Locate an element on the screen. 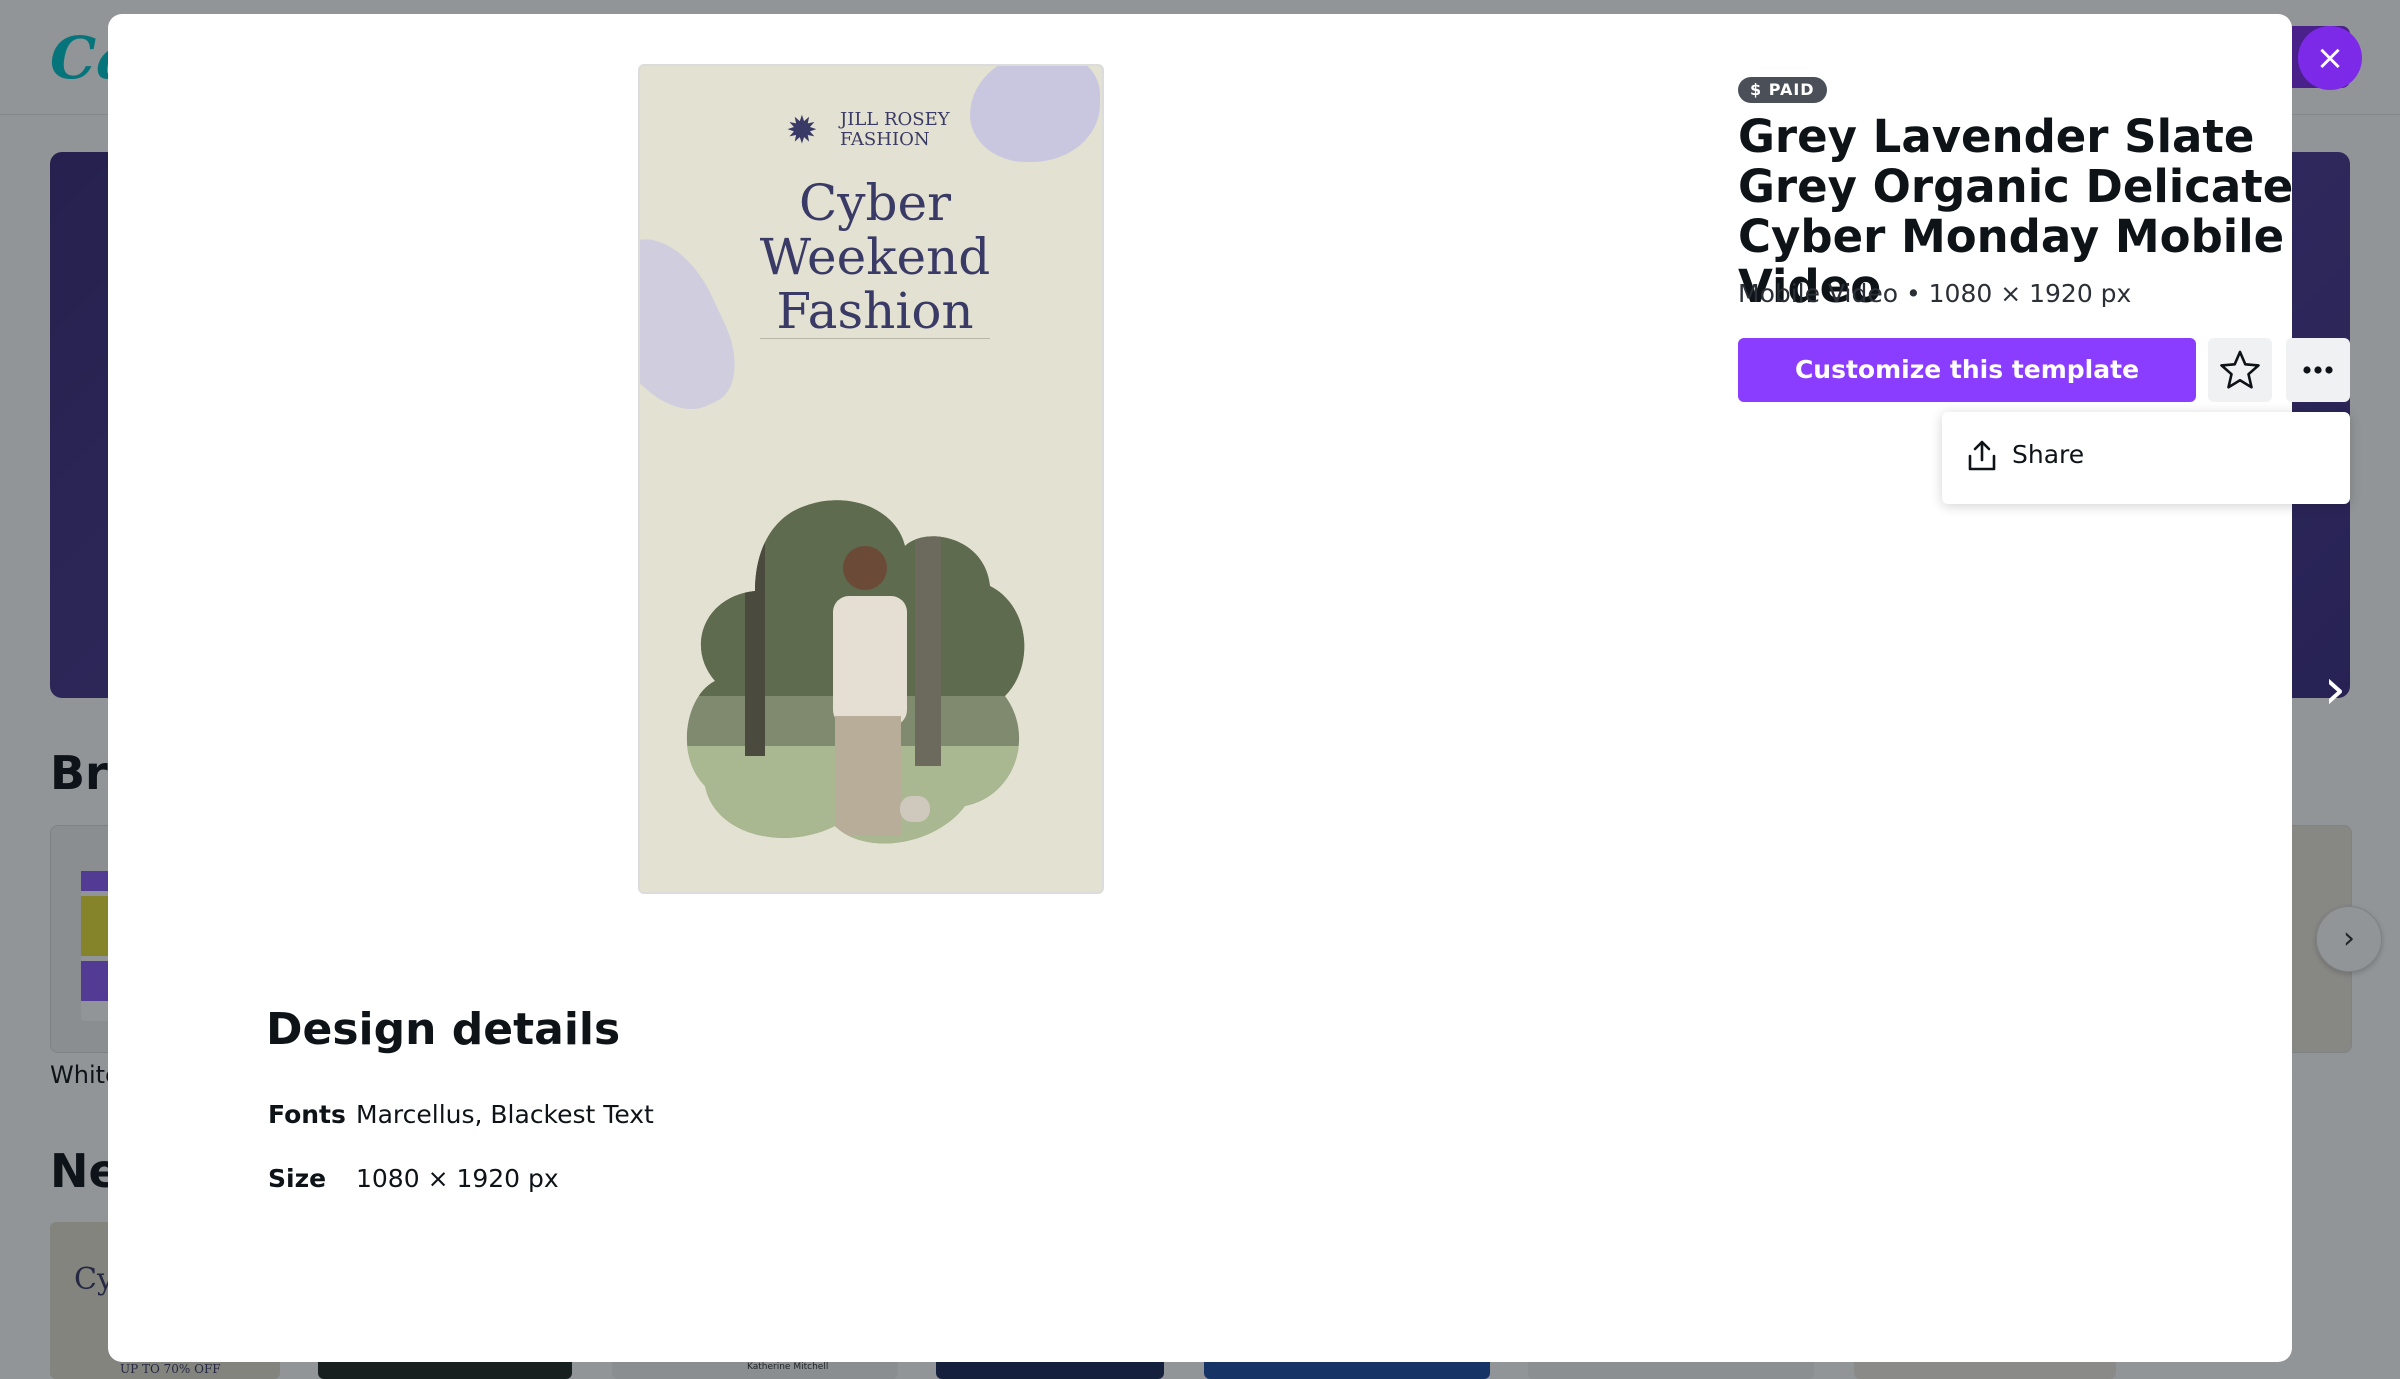  share-icon is located at coordinates (1982, 455).